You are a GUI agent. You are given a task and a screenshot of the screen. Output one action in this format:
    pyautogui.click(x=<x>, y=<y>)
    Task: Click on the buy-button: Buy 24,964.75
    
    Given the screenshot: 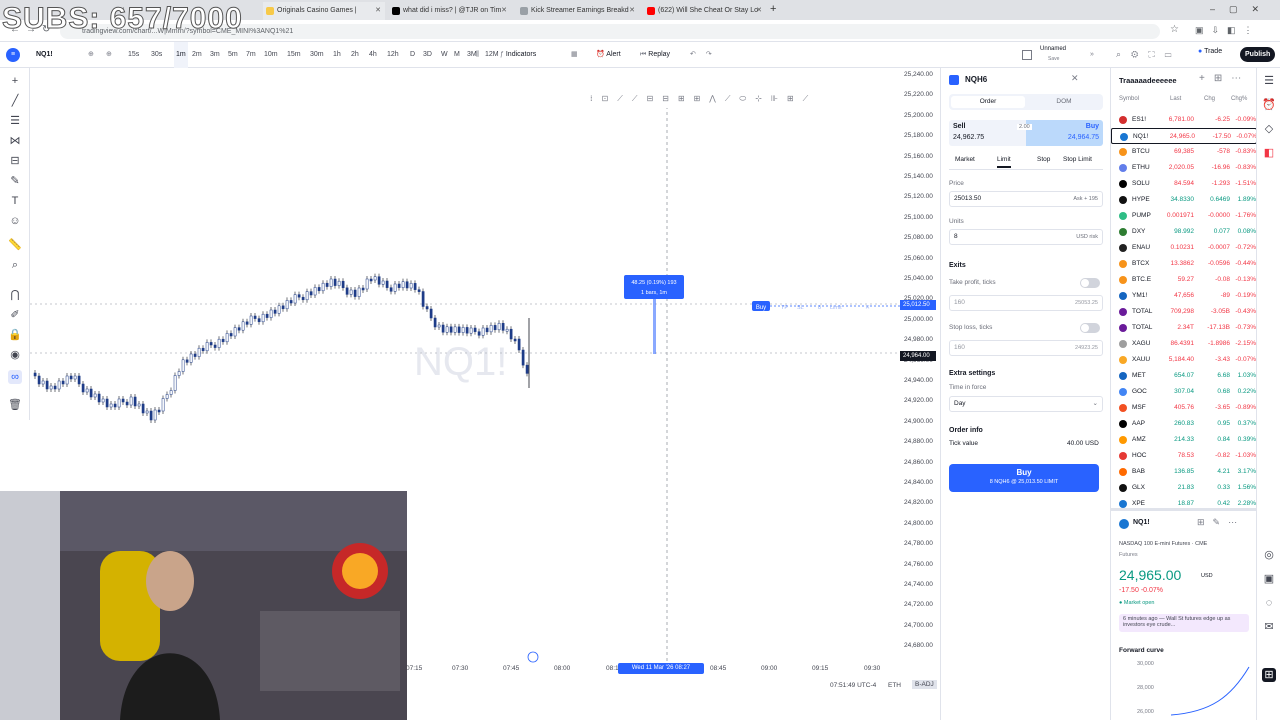 What is the action you would take?
    pyautogui.click(x=1064, y=133)
    